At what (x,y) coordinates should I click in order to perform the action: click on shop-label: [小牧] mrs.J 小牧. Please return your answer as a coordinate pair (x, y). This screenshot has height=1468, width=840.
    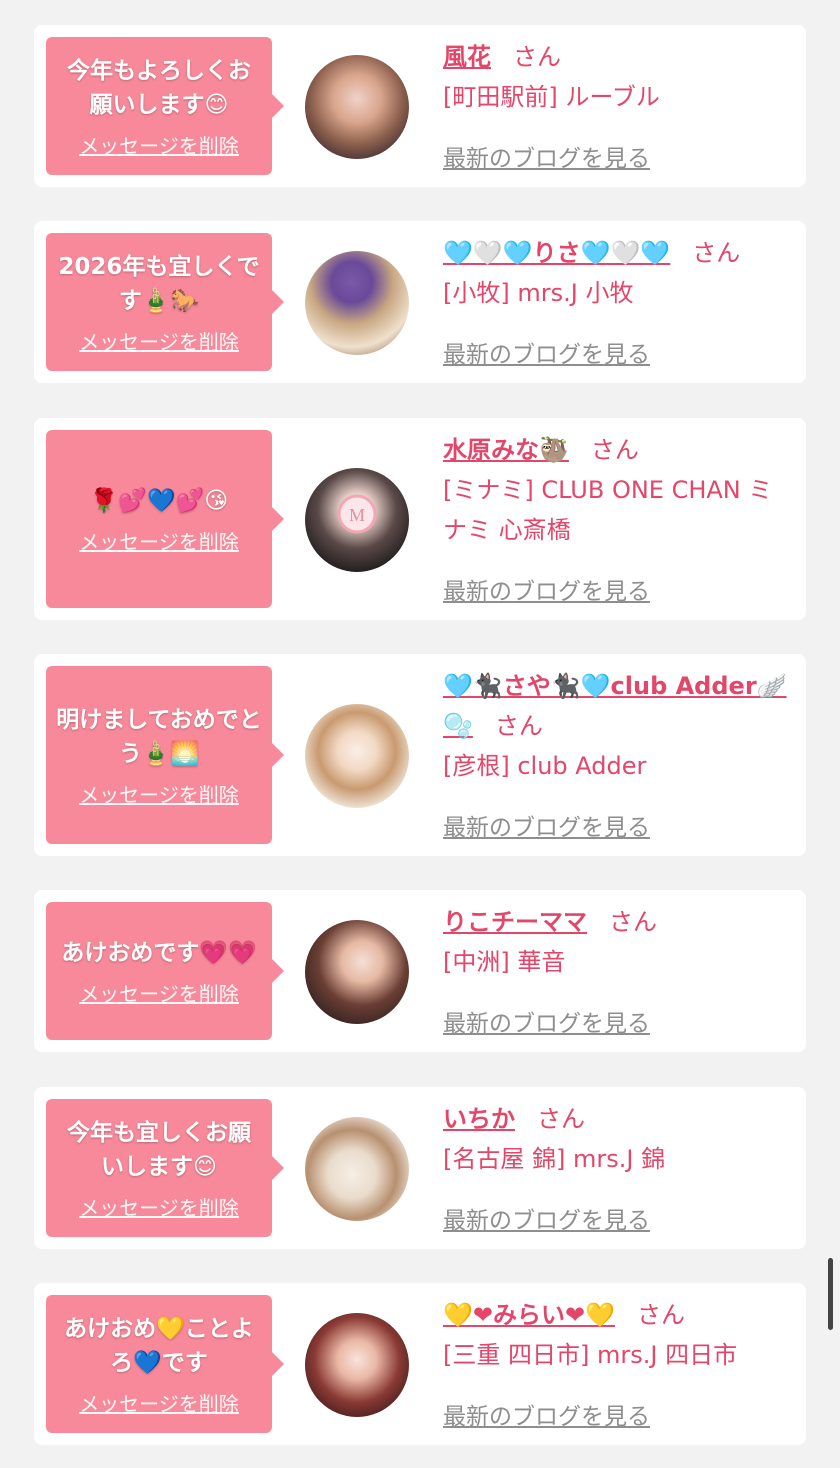
    Looking at the image, I should click on (538, 293).